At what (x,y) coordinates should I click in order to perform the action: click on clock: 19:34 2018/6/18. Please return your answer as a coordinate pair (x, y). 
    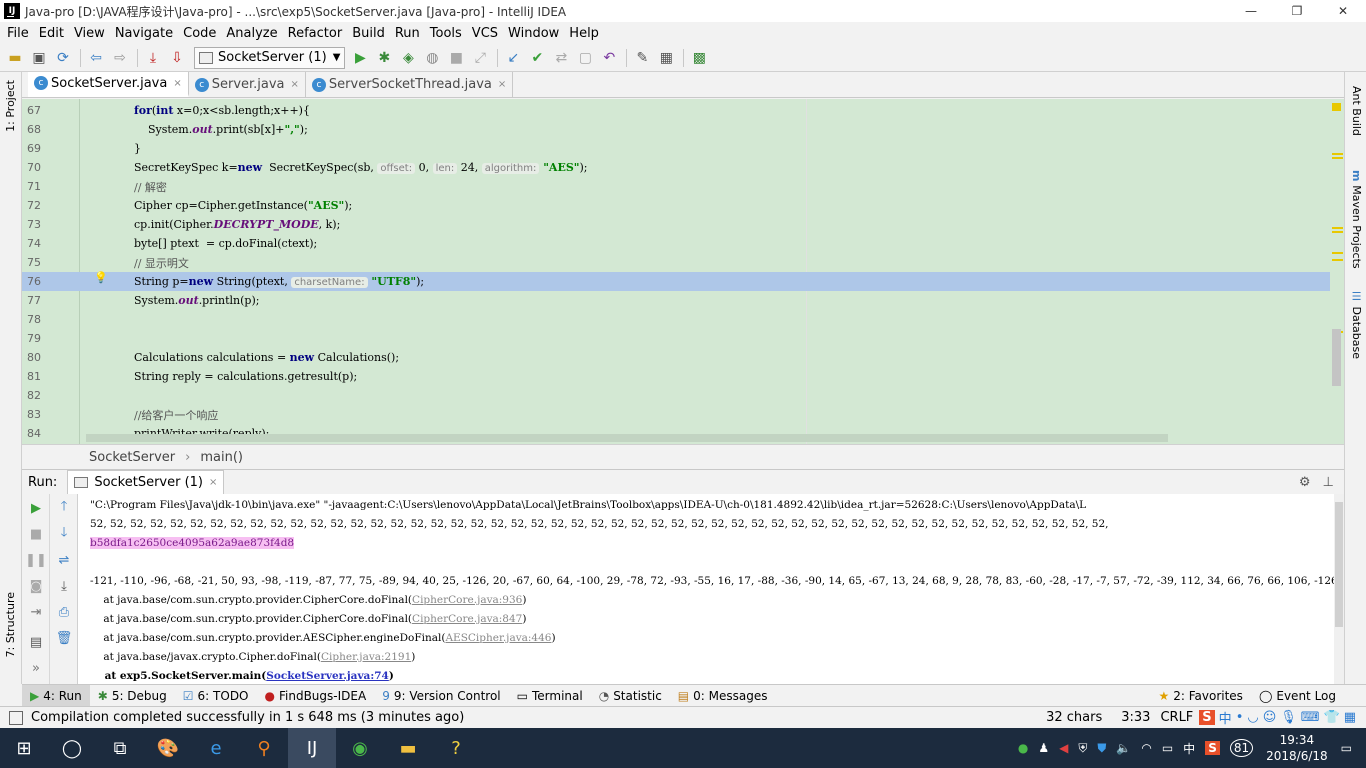
    Looking at the image, I should click on (1297, 748).